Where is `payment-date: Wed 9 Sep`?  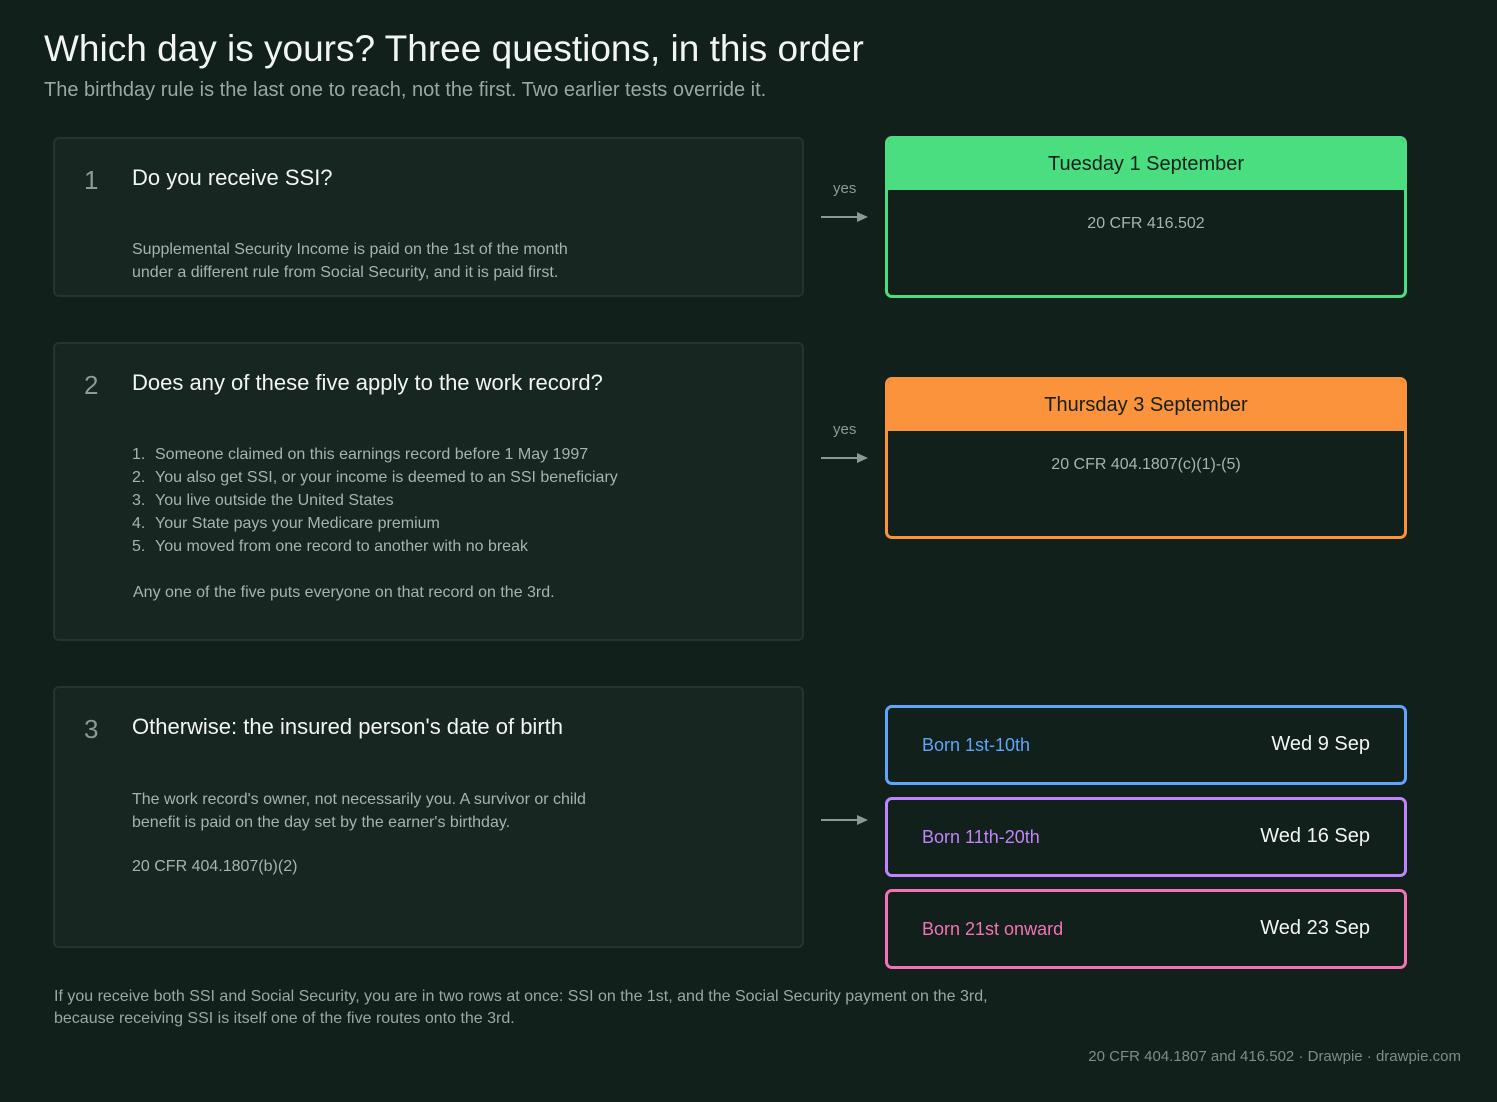
payment-date: Wed 9 Sep is located at coordinates (1320, 744).